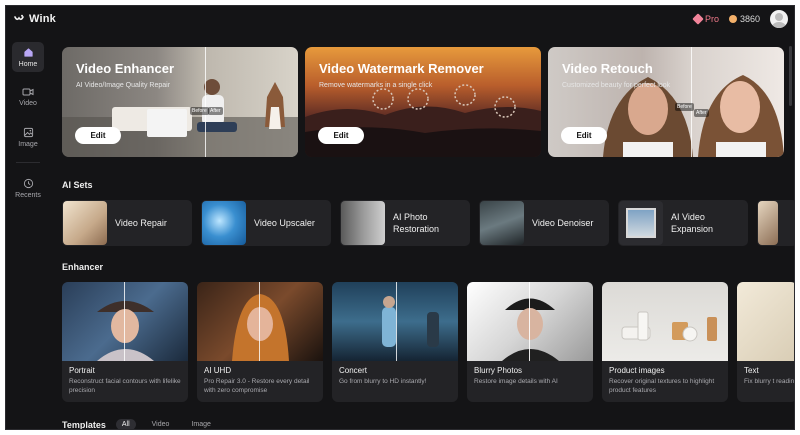  What do you see at coordinates (125, 68) in the screenshot?
I see `hero-title: Video Enhancer` at bounding box center [125, 68].